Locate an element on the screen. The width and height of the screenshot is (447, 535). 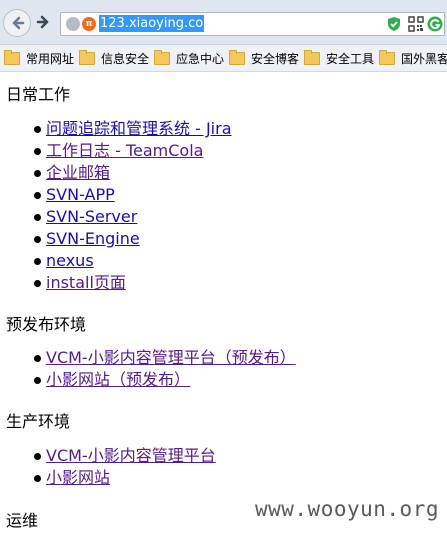
watermark: www.wooyun.org is located at coordinates (346, 509).